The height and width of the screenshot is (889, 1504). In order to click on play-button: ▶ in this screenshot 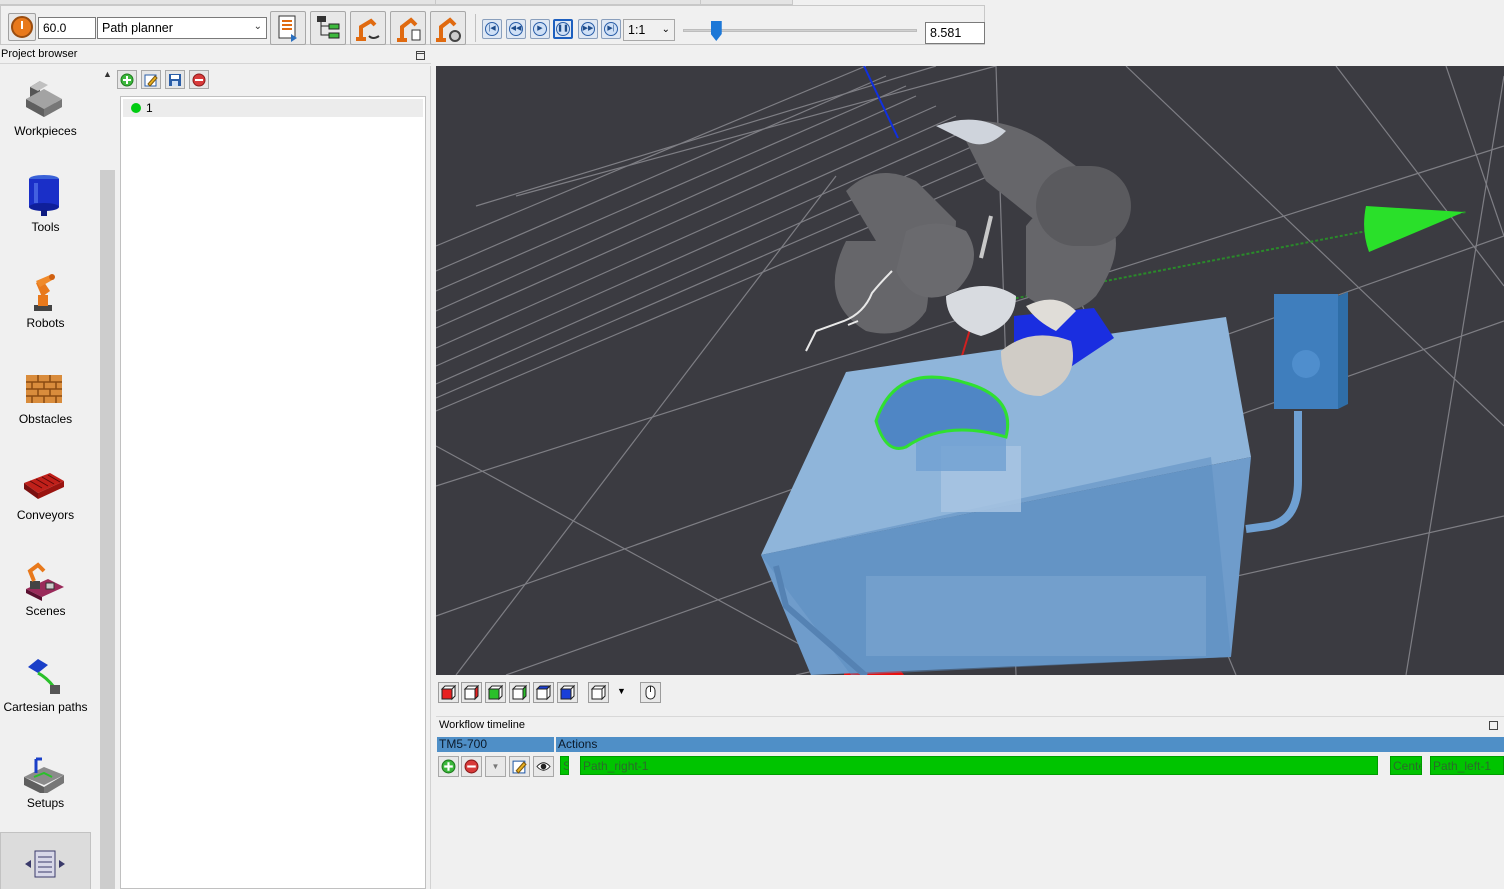, I will do `click(540, 29)`.